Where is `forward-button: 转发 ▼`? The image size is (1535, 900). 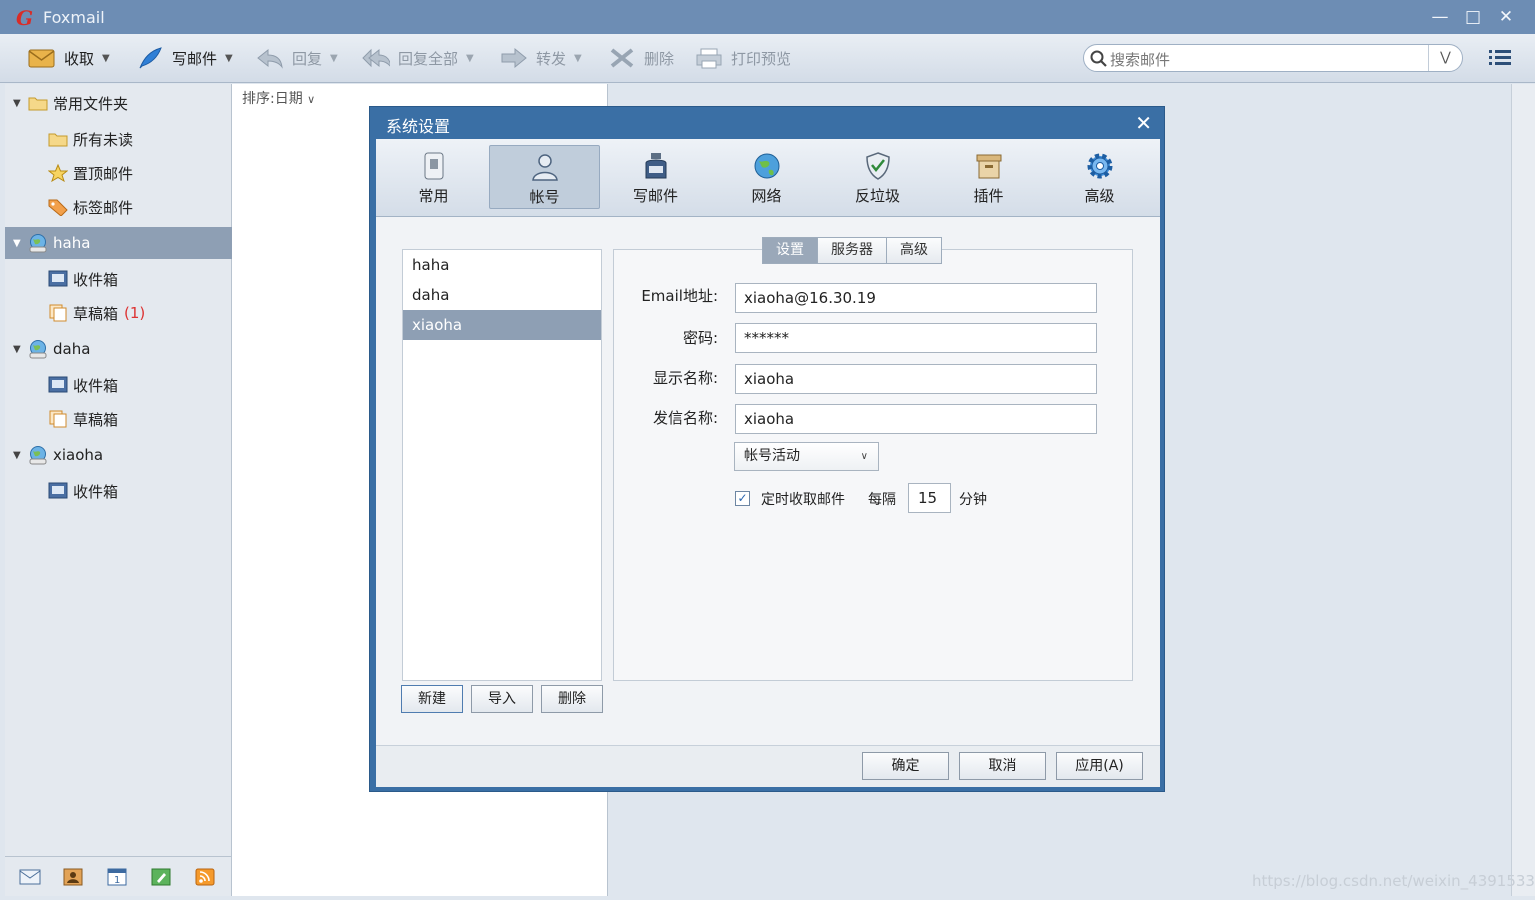
forward-button: 转发 ▼ is located at coordinates (541, 58).